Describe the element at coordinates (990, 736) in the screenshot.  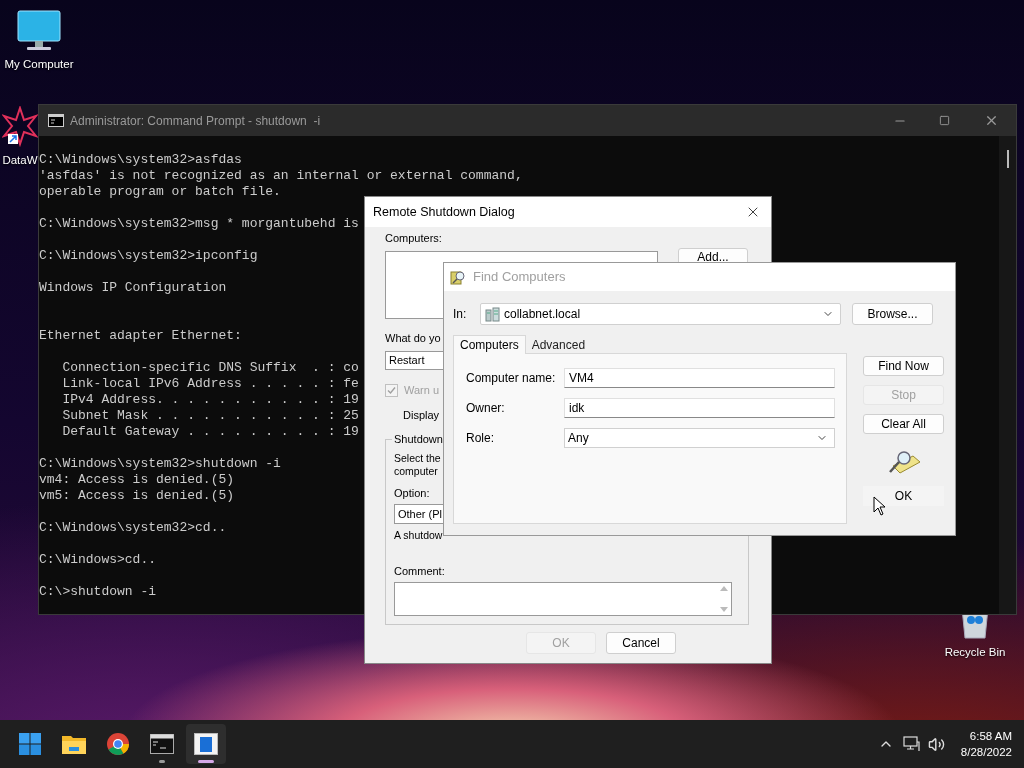
I see `clock-time: 6:58 AM` at that location.